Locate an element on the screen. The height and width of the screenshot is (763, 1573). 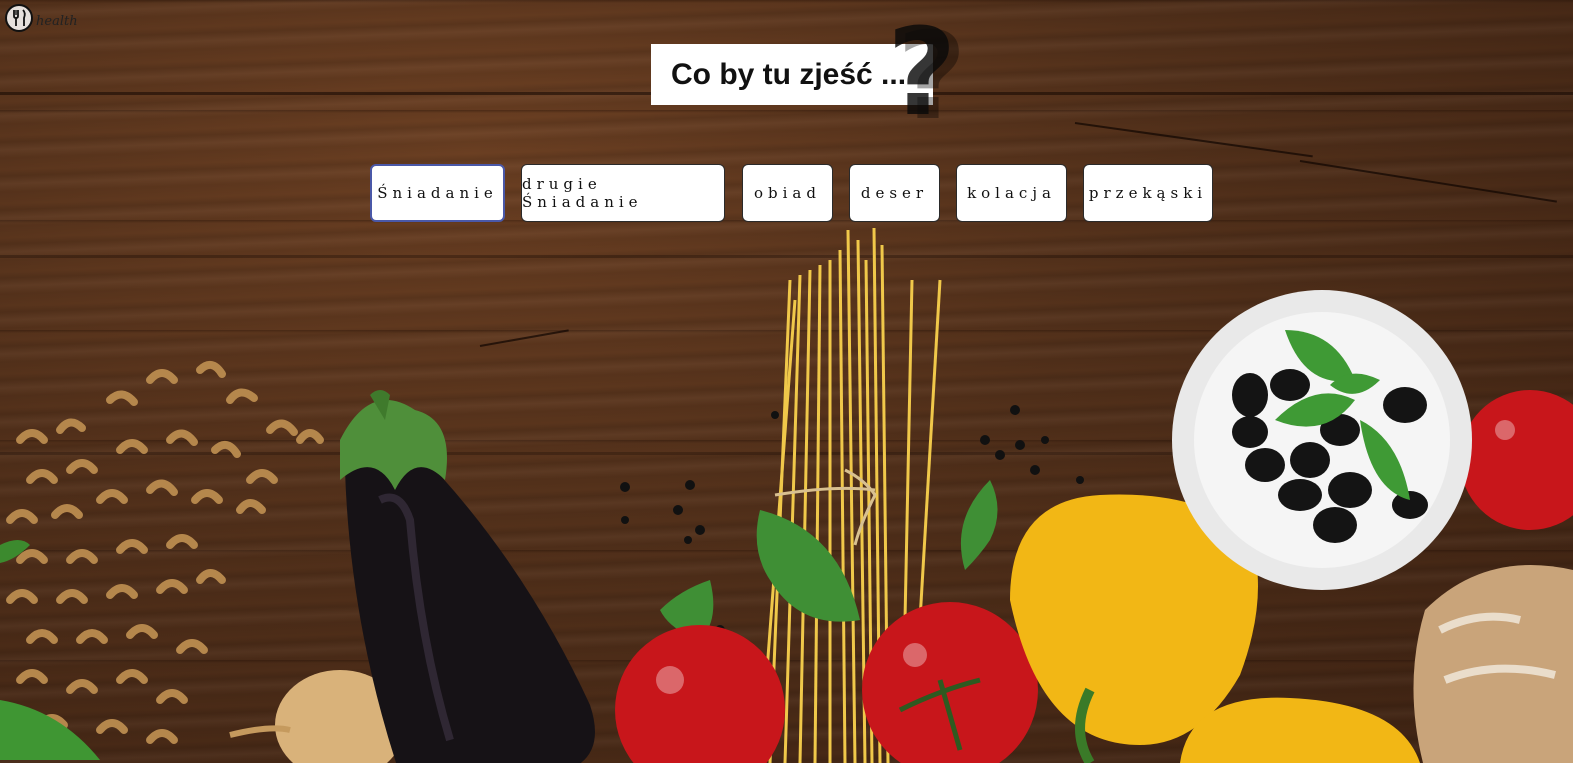
question-mark-icon: ? is located at coordinates (922, 73).